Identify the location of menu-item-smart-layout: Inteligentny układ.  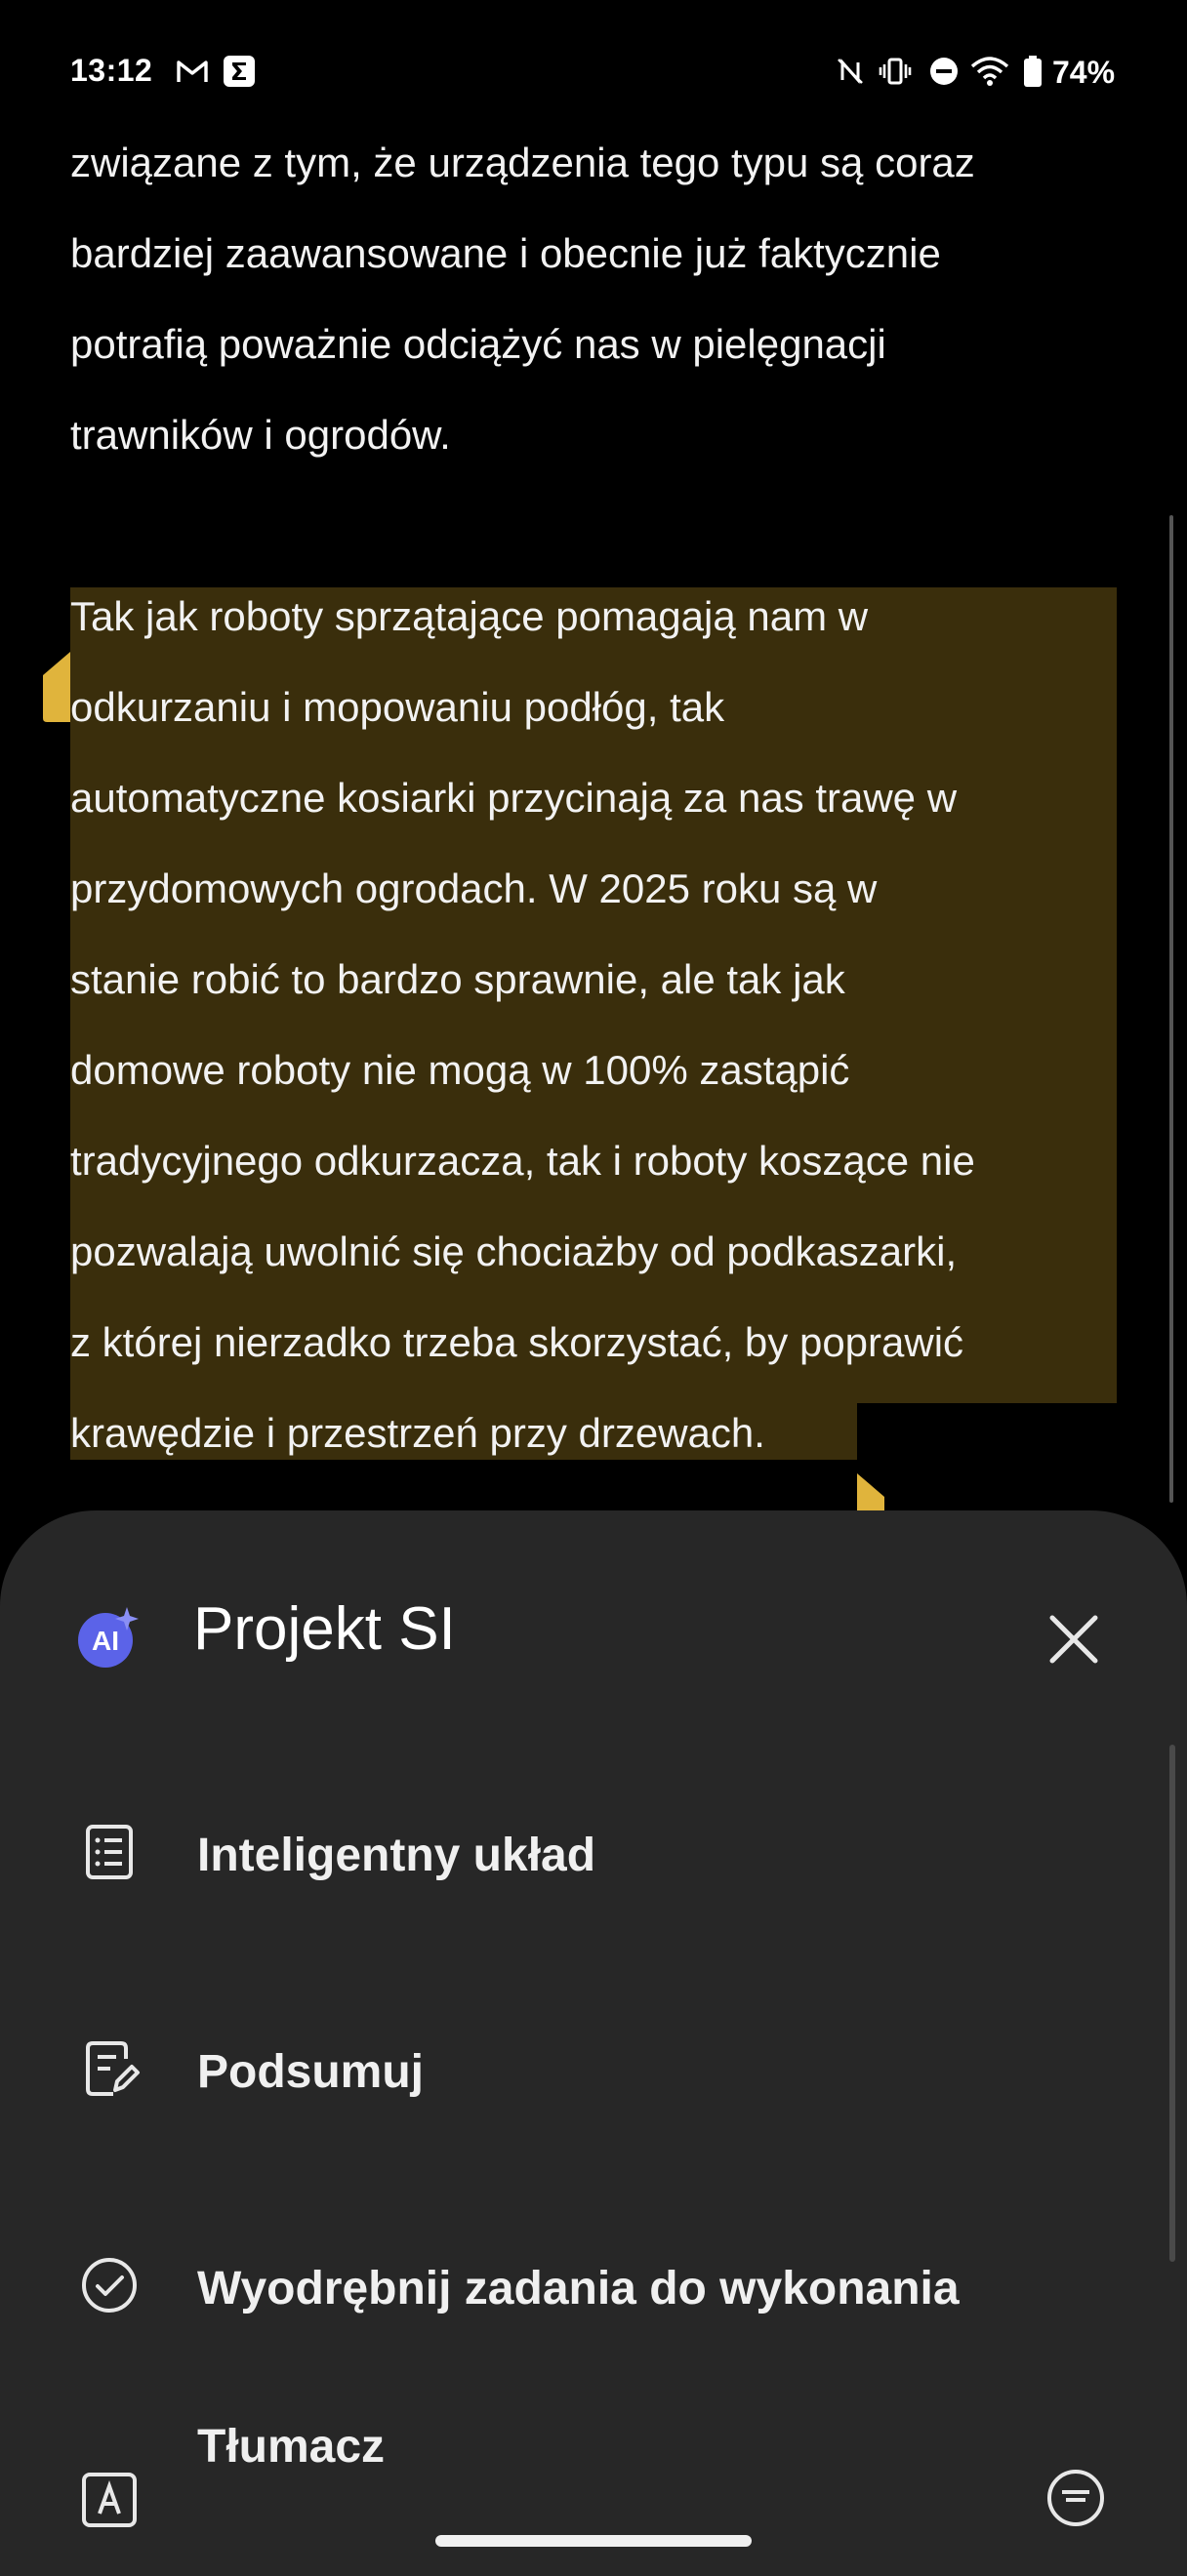
(571, 1852).